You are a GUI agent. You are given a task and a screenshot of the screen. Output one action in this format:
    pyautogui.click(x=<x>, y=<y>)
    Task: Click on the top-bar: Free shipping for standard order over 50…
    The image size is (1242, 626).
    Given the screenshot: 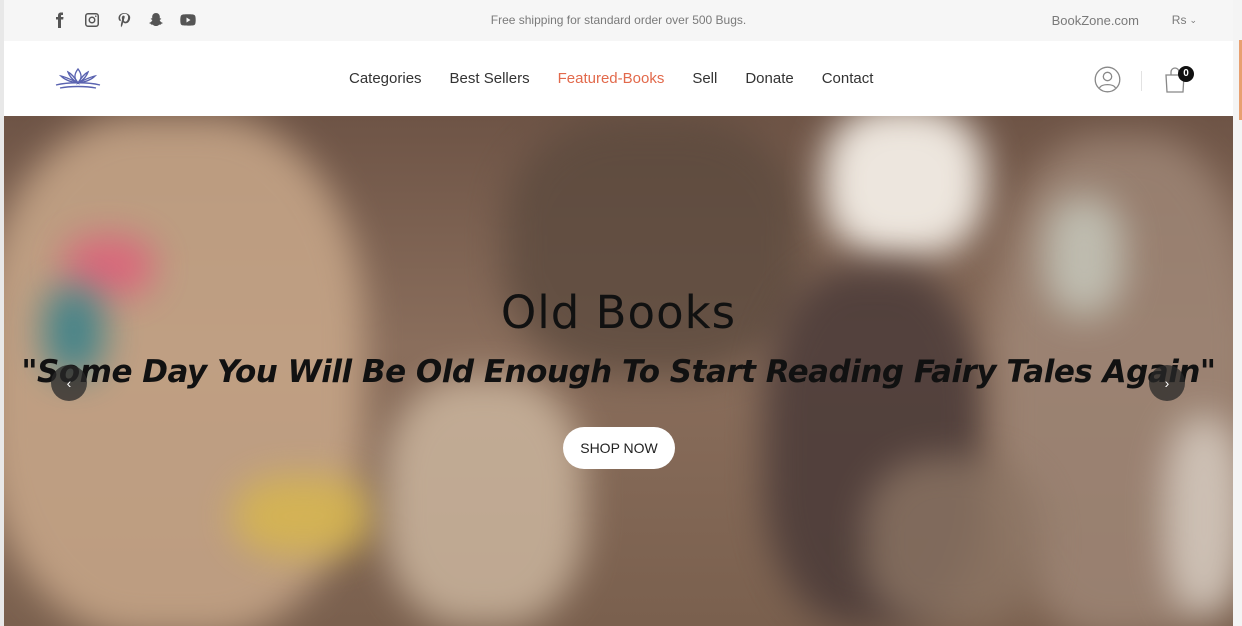 What is the action you would take?
    pyautogui.click(x=618, y=20)
    